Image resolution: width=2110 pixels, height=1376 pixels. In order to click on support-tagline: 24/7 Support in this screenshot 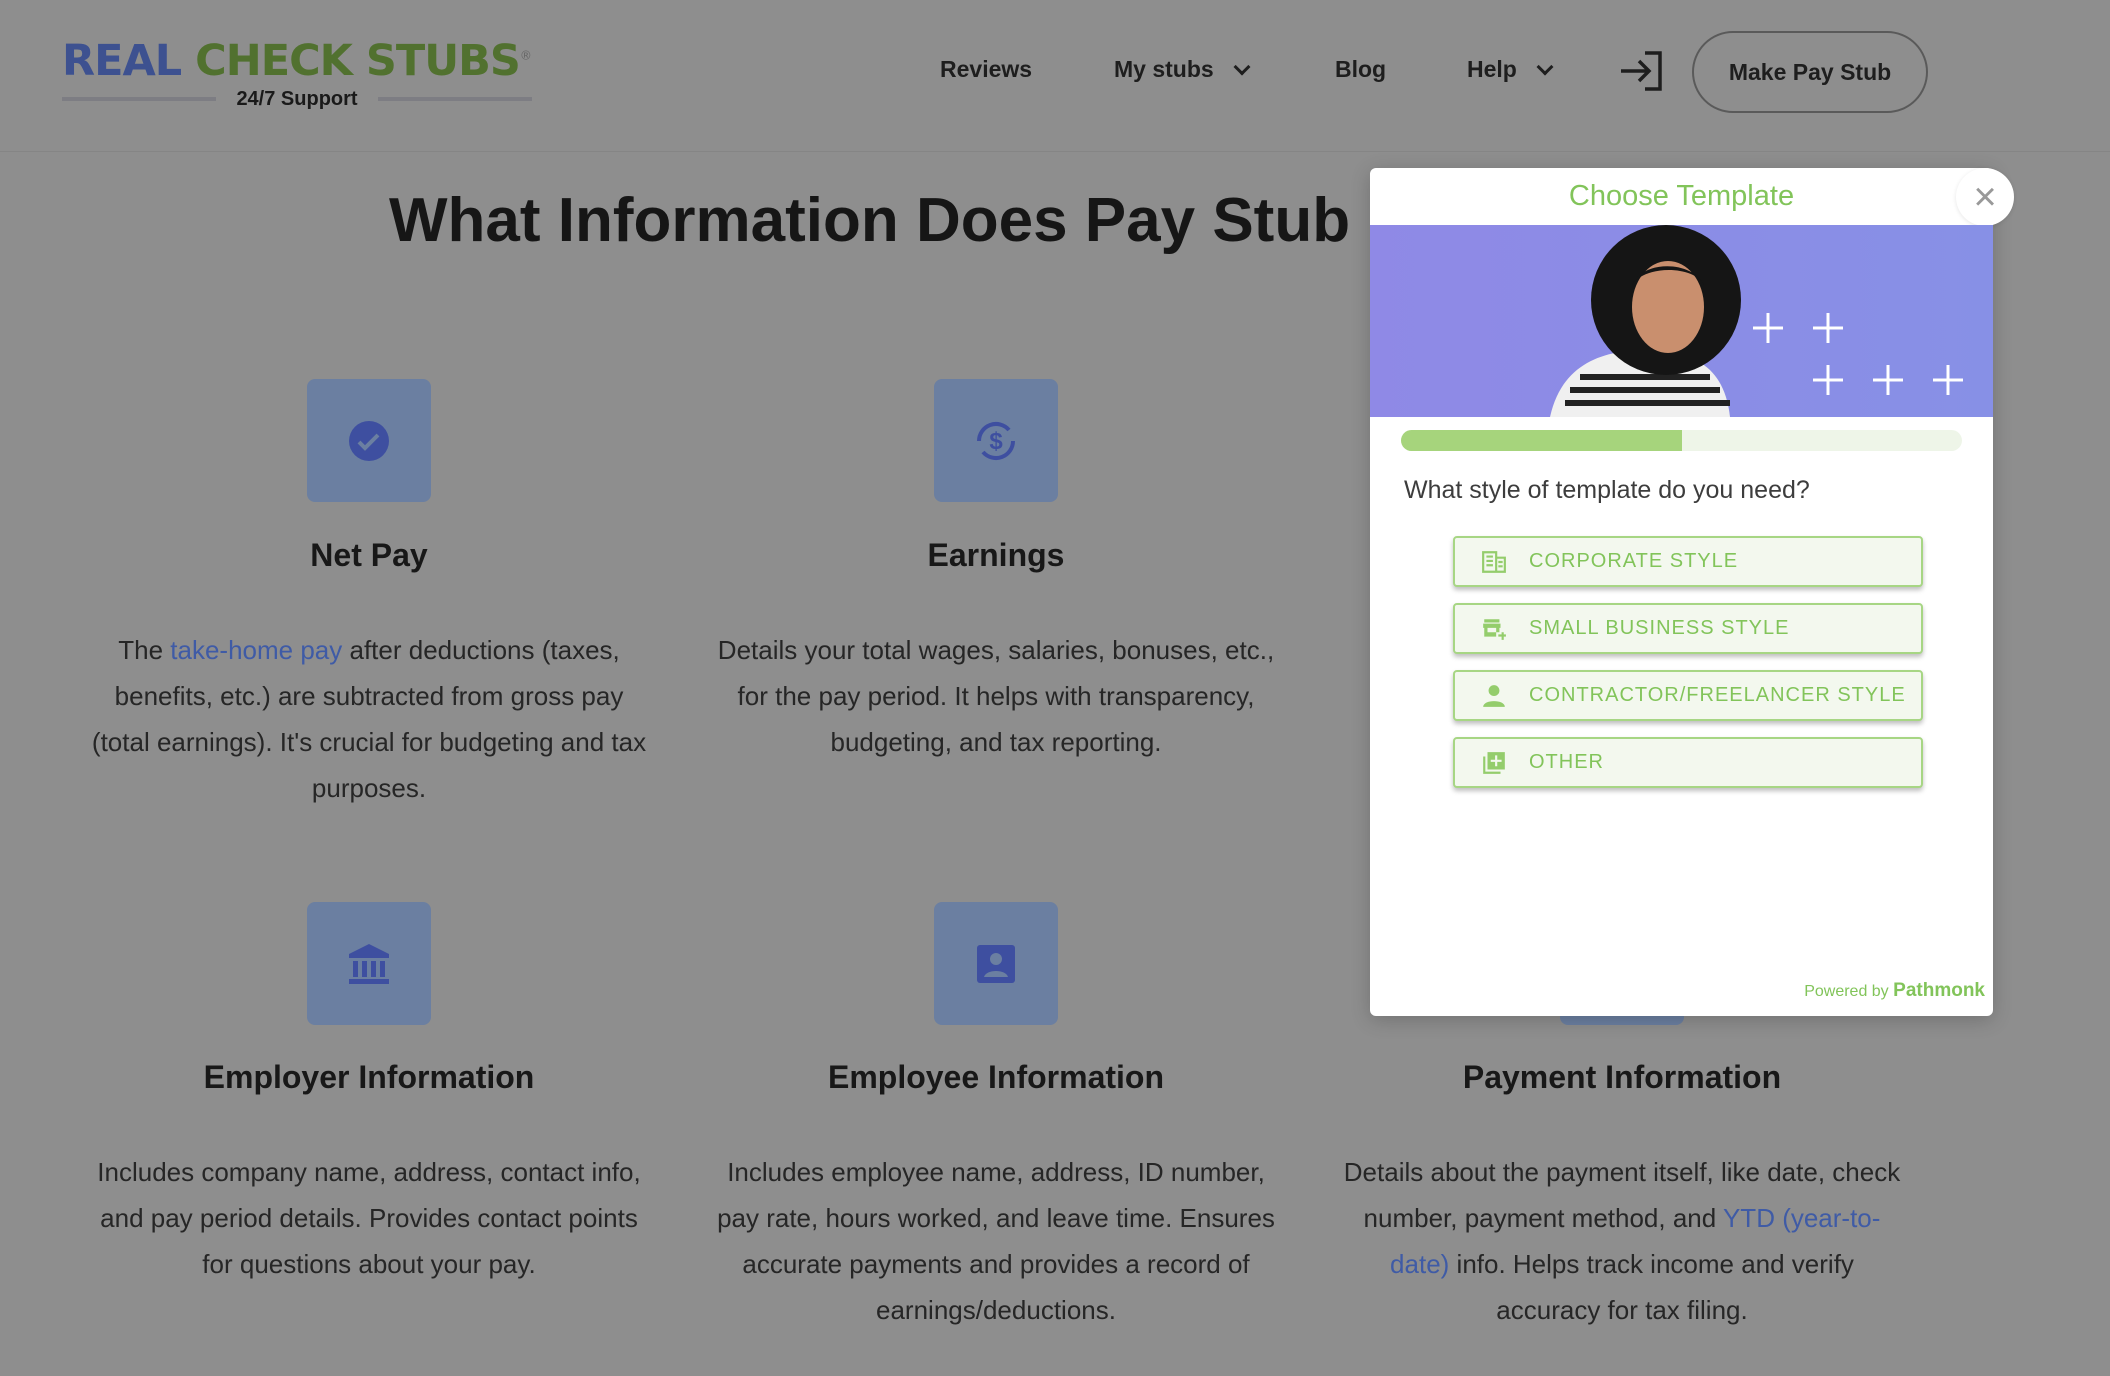, I will do `click(297, 99)`.